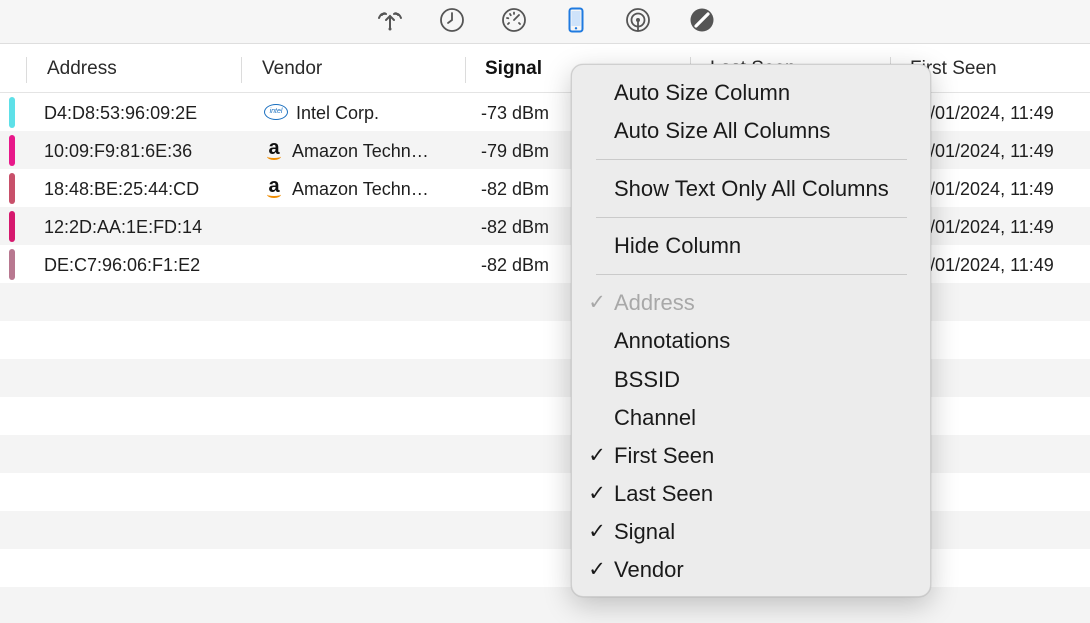 This screenshot has width=1090, height=623. I want to click on column-header-first-seen: First Seen, so click(1000, 68).